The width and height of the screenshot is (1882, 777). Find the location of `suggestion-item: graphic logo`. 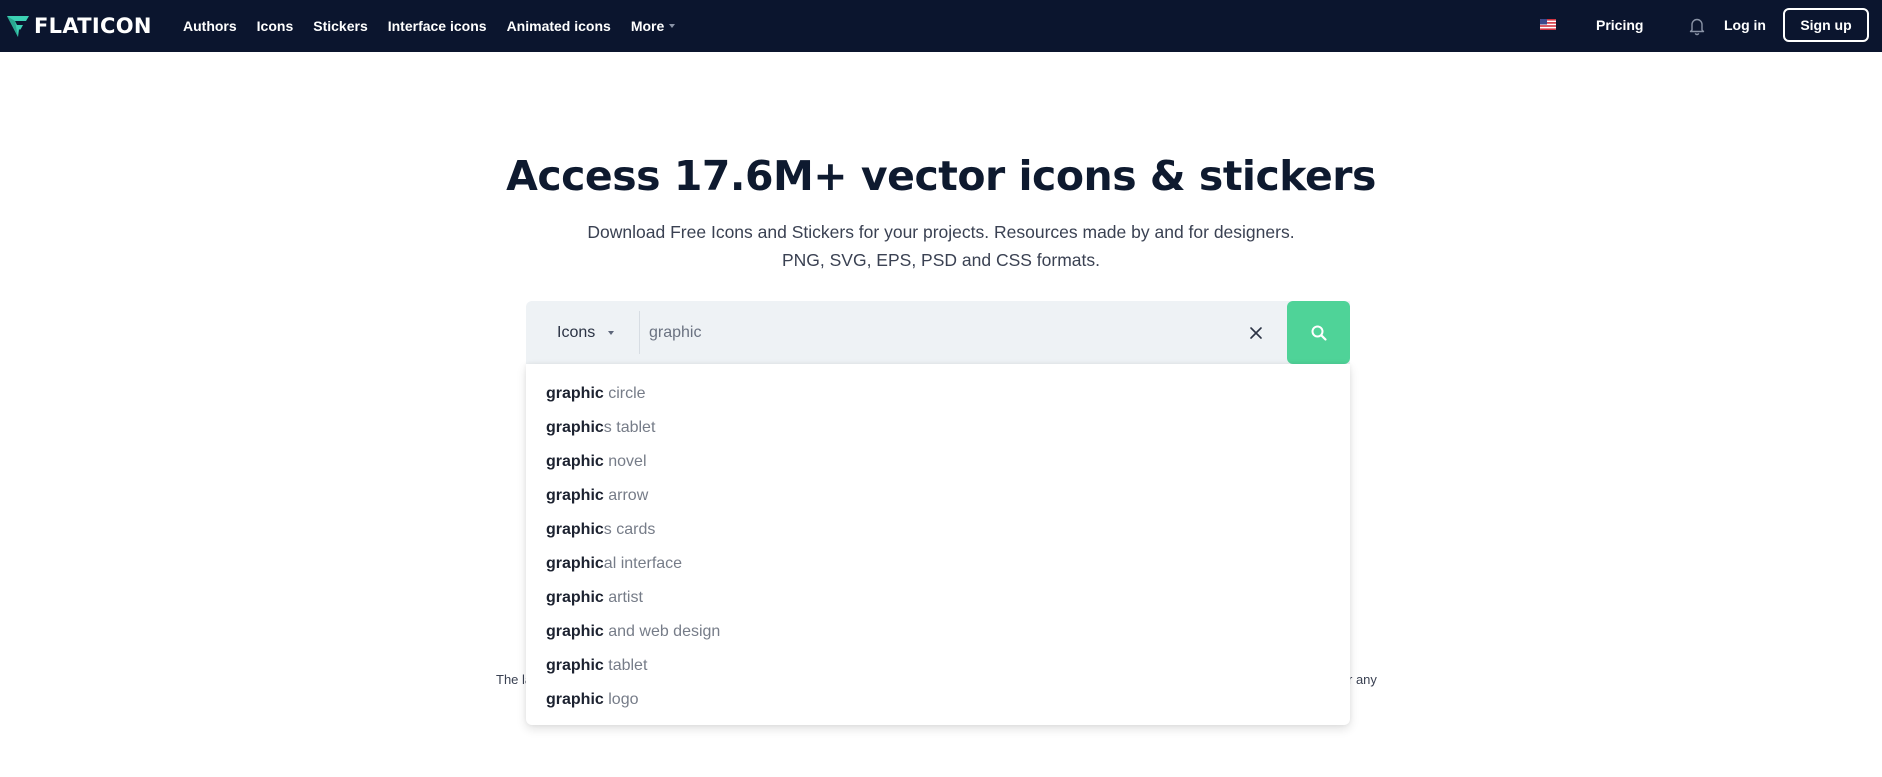

suggestion-item: graphic logo is located at coordinates (938, 700).